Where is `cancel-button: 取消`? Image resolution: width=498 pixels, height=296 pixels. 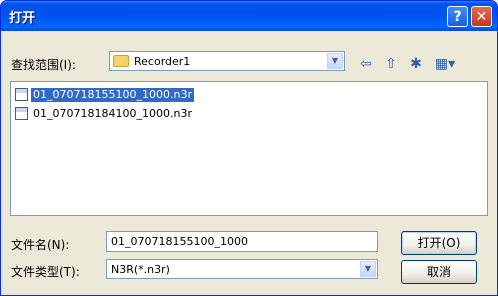
cancel-button: 取消 is located at coordinates (439, 272).